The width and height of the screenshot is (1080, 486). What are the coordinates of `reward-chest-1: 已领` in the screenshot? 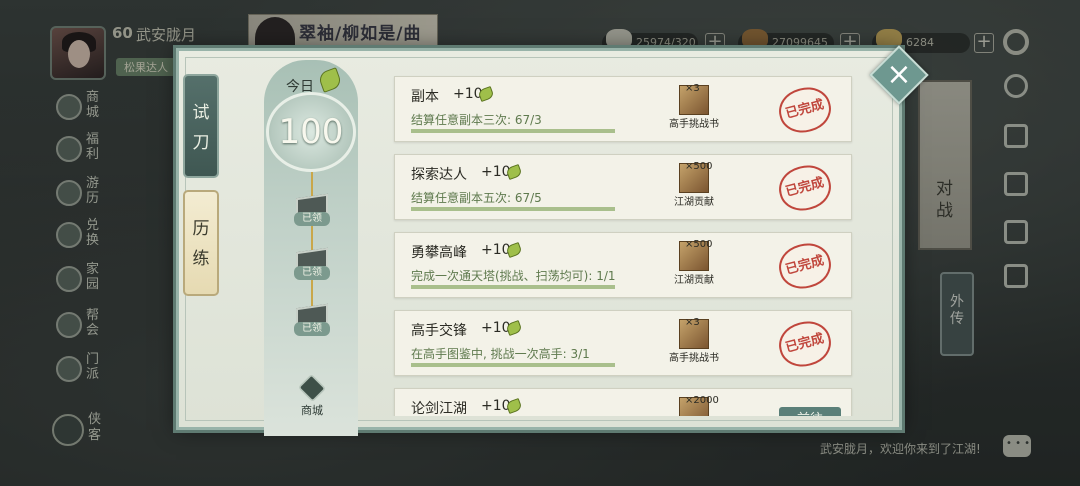 It's located at (312, 209).